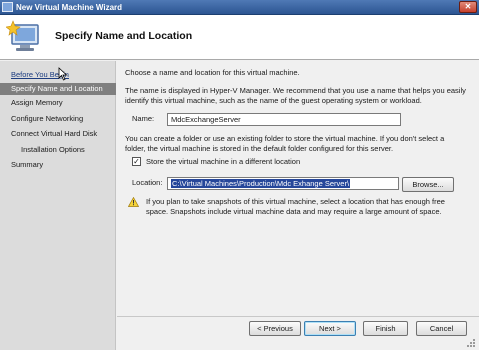 The image size is (479, 350). Describe the element at coordinates (58, 119) in the screenshot. I see `nav-item-configure-networking: Configure Networking` at that location.